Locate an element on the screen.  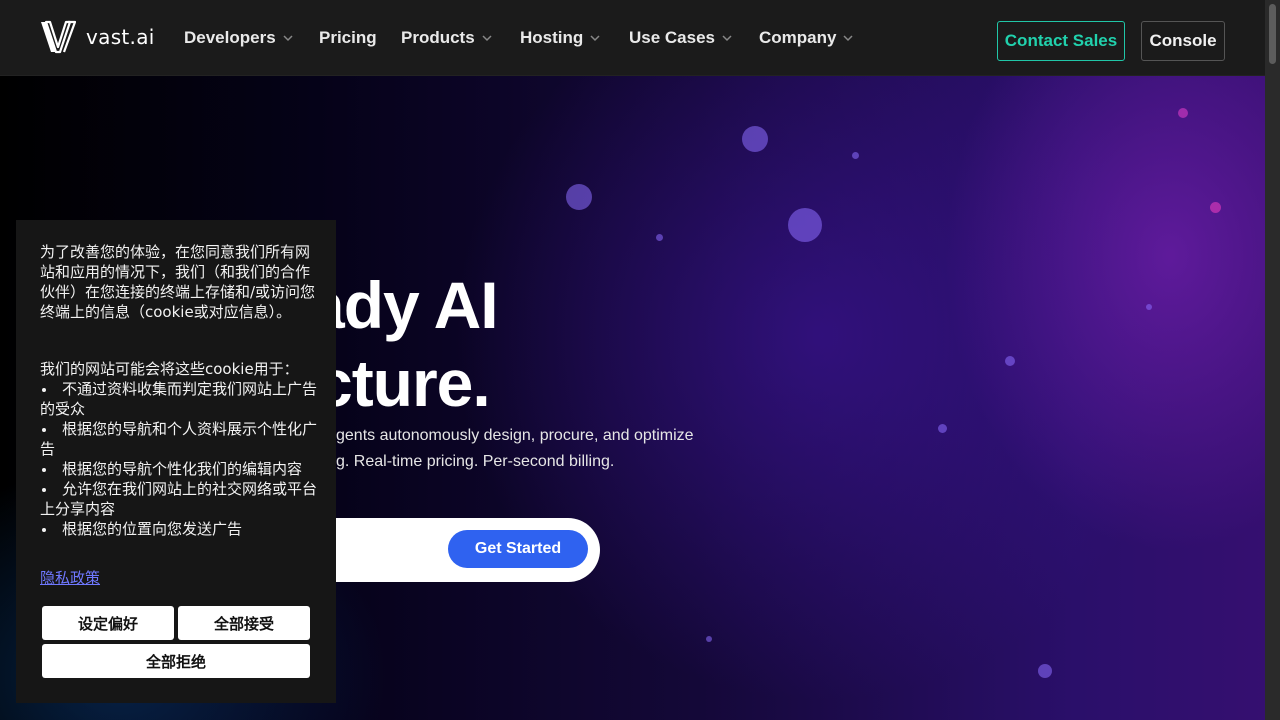
nav-label: Developers is located at coordinates (230, 37).